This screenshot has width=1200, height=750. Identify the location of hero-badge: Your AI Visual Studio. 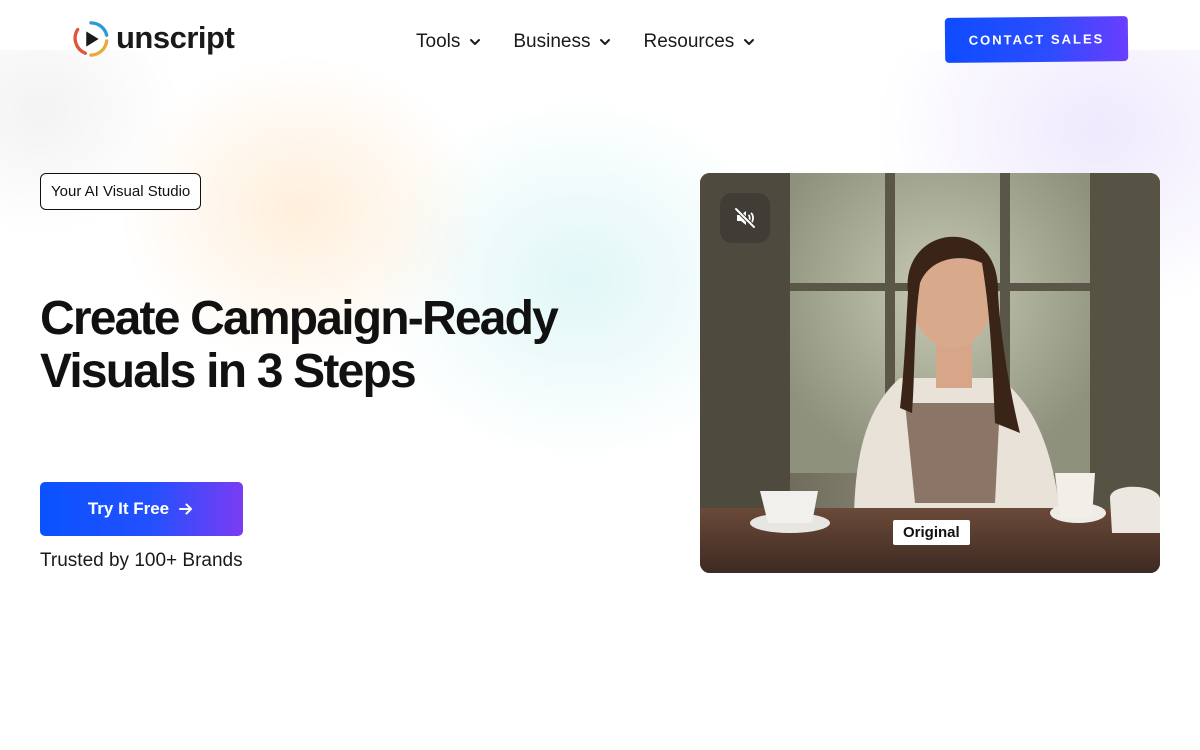
(121, 191).